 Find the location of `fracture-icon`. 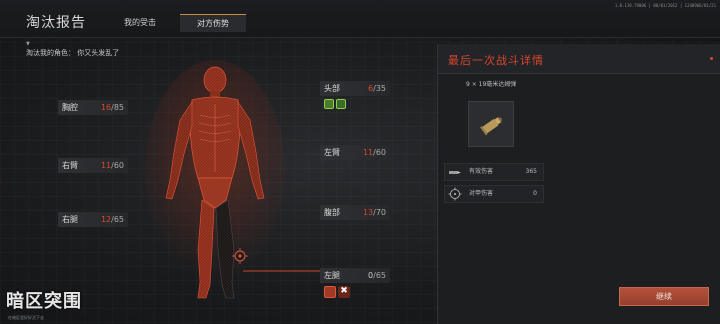

fracture-icon is located at coordinates (330, 292).